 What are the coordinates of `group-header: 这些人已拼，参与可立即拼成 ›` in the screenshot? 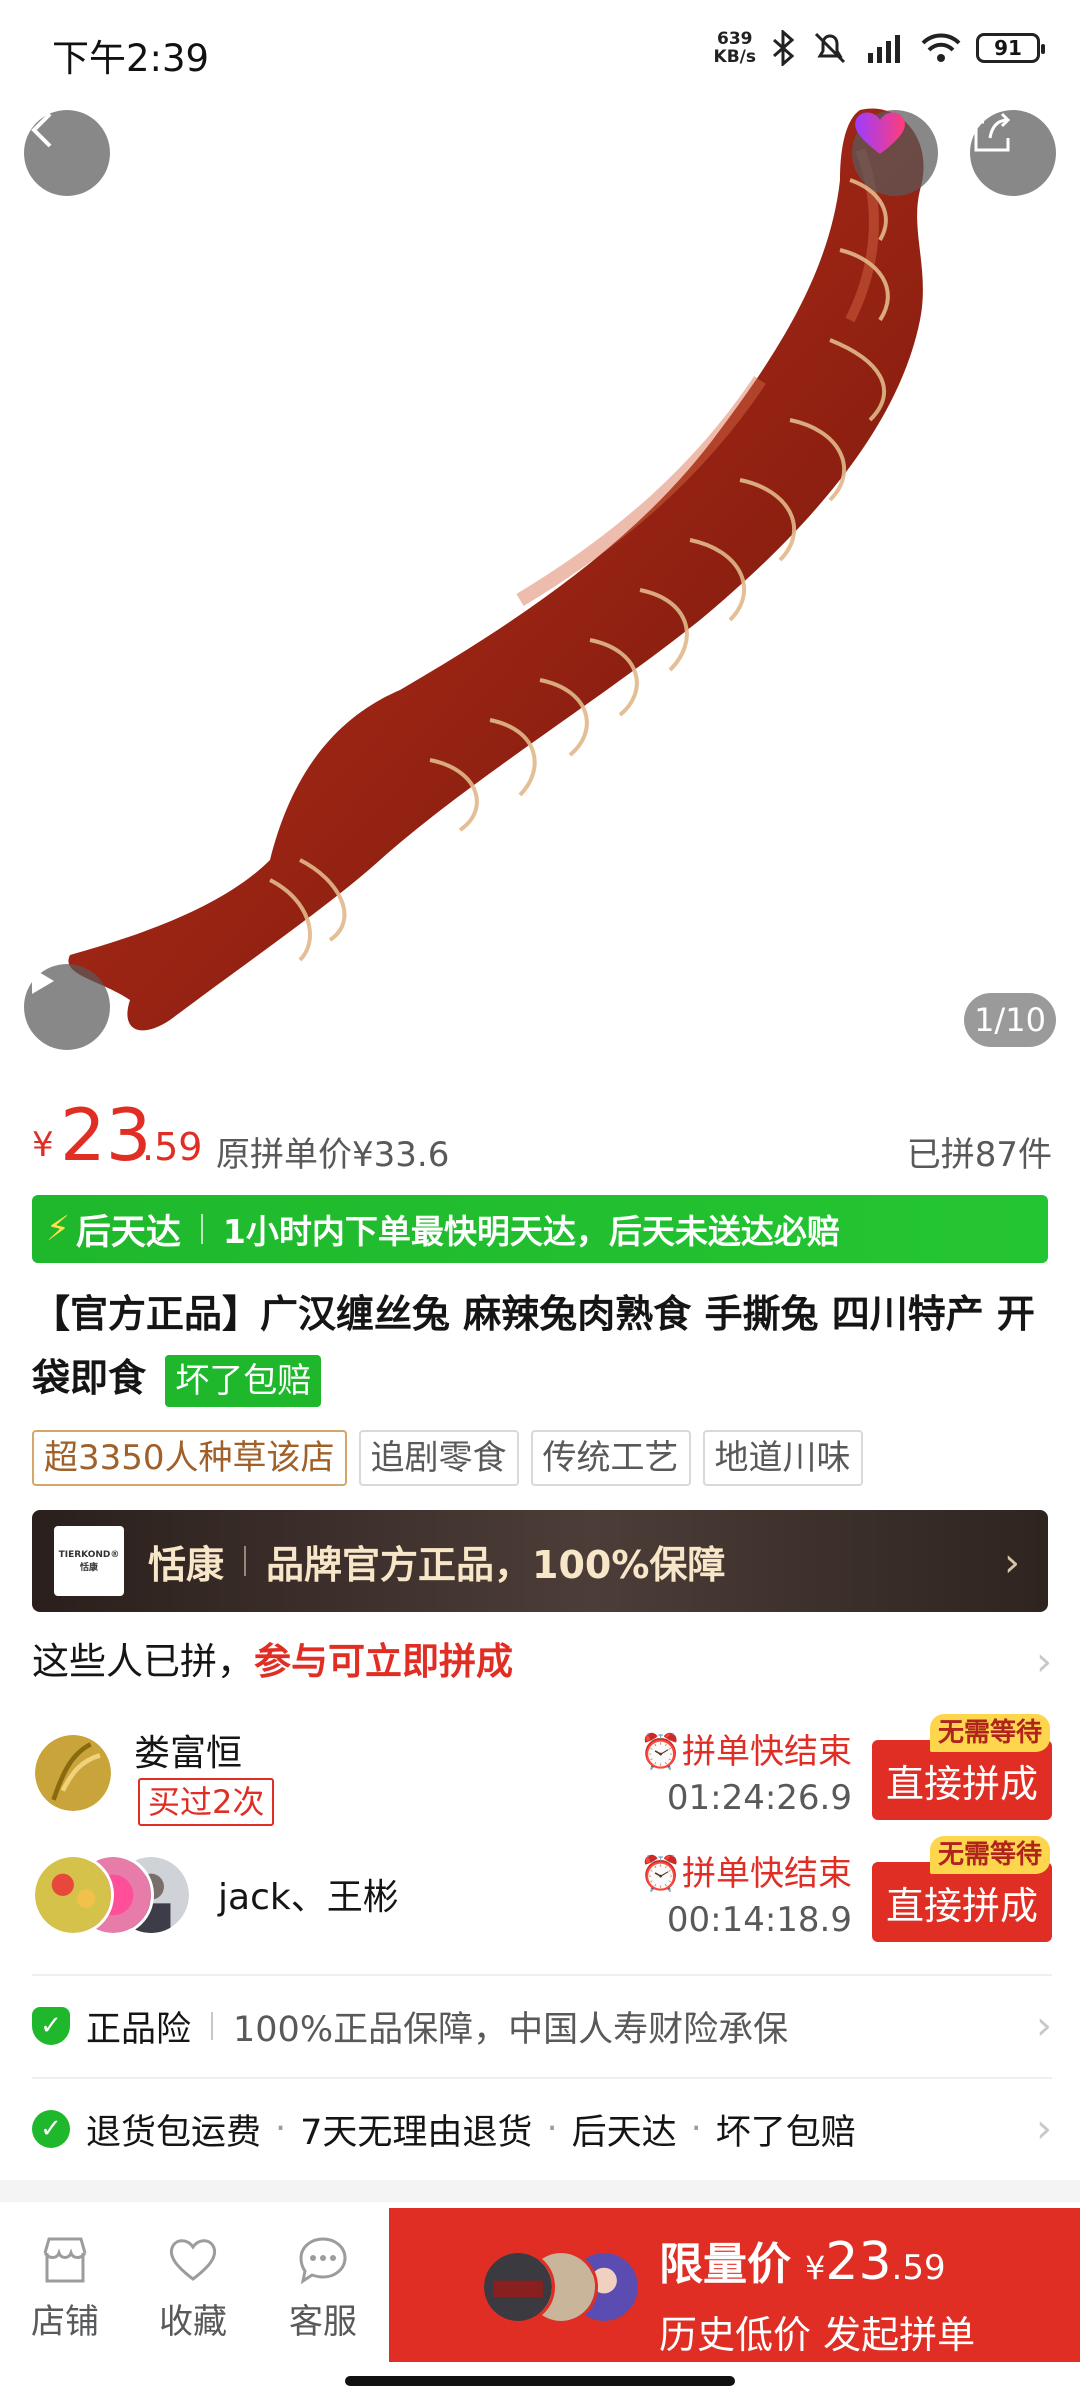 It's located at (542, 1662).